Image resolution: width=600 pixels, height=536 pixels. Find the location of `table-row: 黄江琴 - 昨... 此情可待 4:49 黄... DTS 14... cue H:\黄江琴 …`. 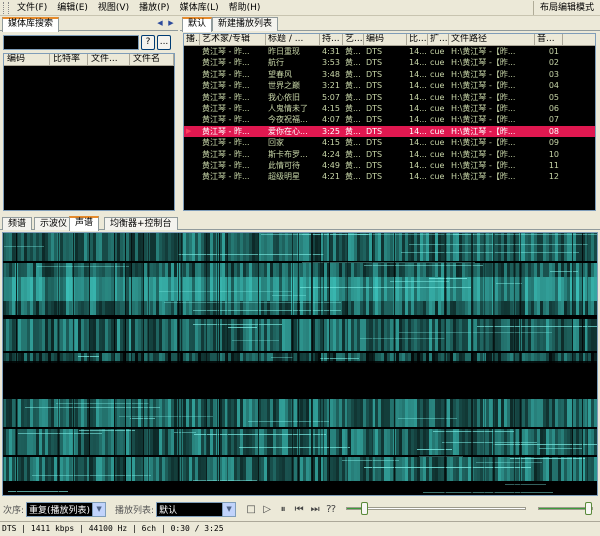

table-row: 黄江琴 - 昨... 此情可待 4:49 黄... DTS 14... cue H:\黄江琴 … is located at coordinates (389, 165).